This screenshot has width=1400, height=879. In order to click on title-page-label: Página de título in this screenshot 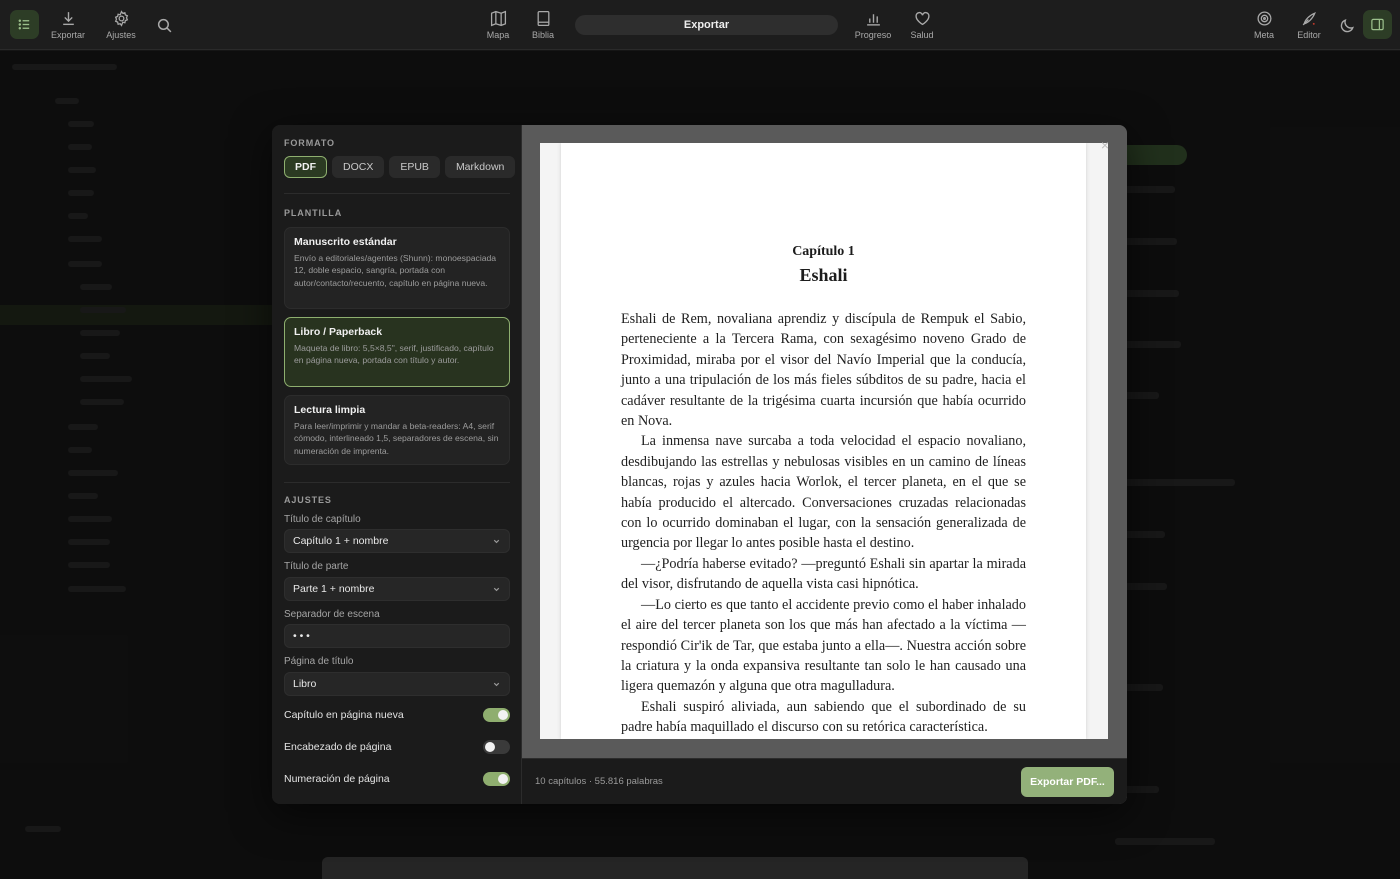, I will do `click(319, 661)`.